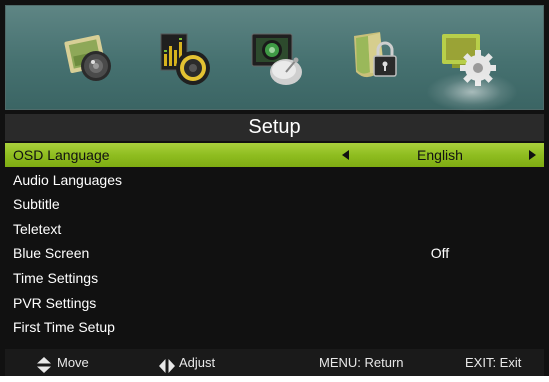 The height and width of the screenshot is (382, 549). Describe the element at coordinates (345, 155) in the screenshot. I see `arrow-left-icon` at that location.